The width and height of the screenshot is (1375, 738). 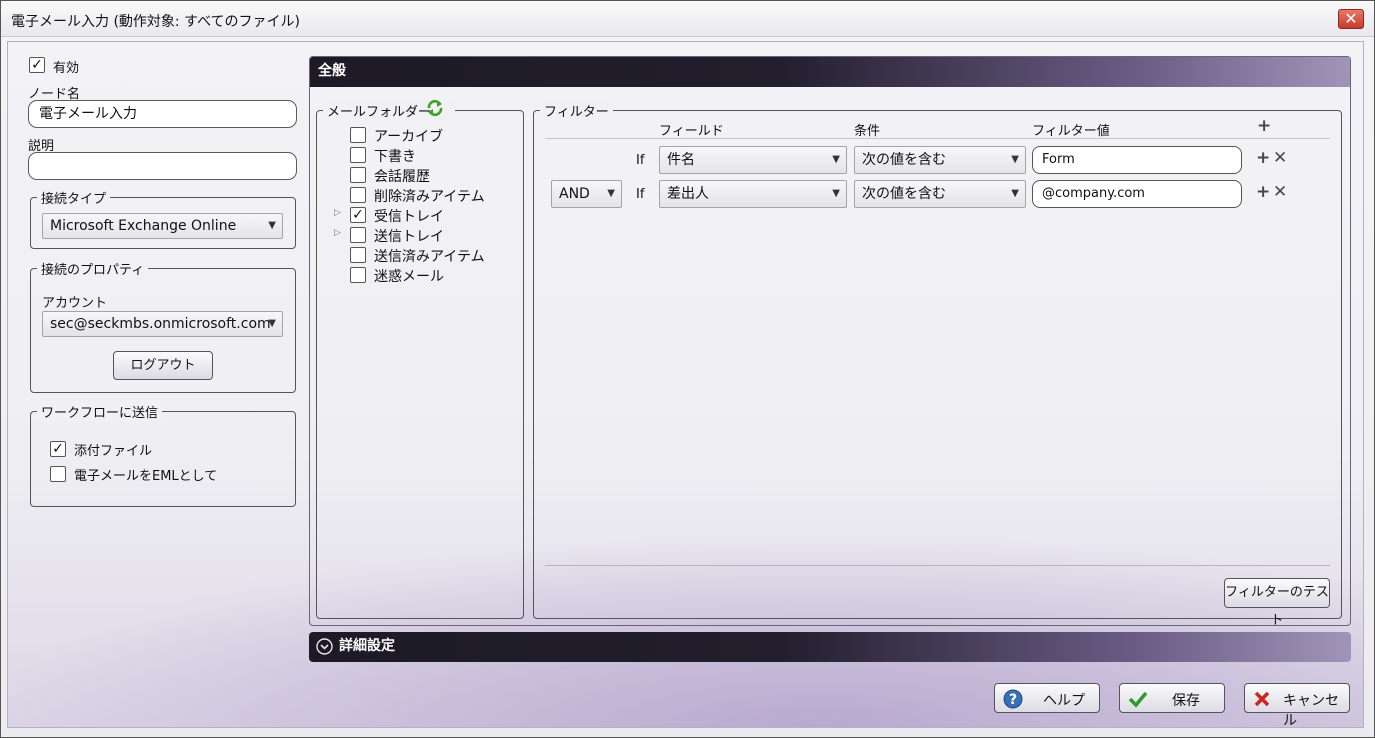 What do you see at coordinates (1351, 19) in the screenshot?
I see `close-button: ✕` at bounding box center [1351, 19].